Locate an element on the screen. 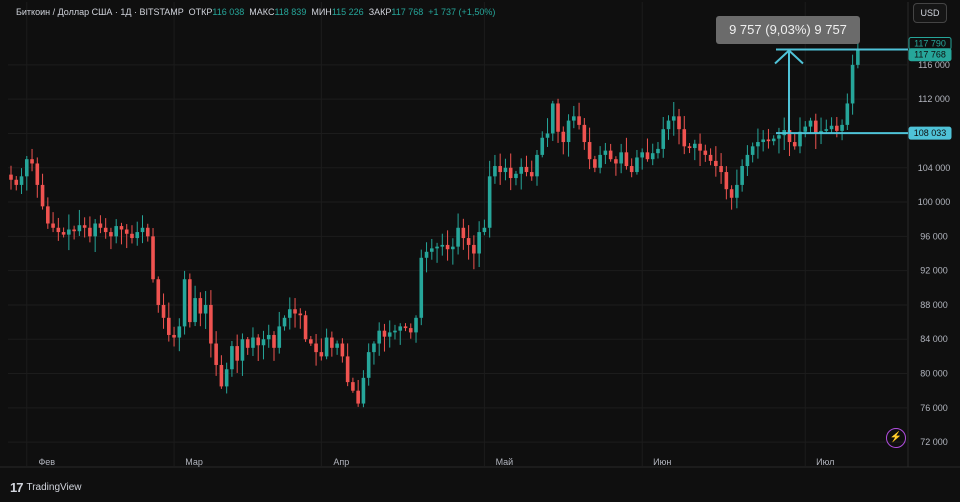  measure-tool is located at coordinates (841, 91).